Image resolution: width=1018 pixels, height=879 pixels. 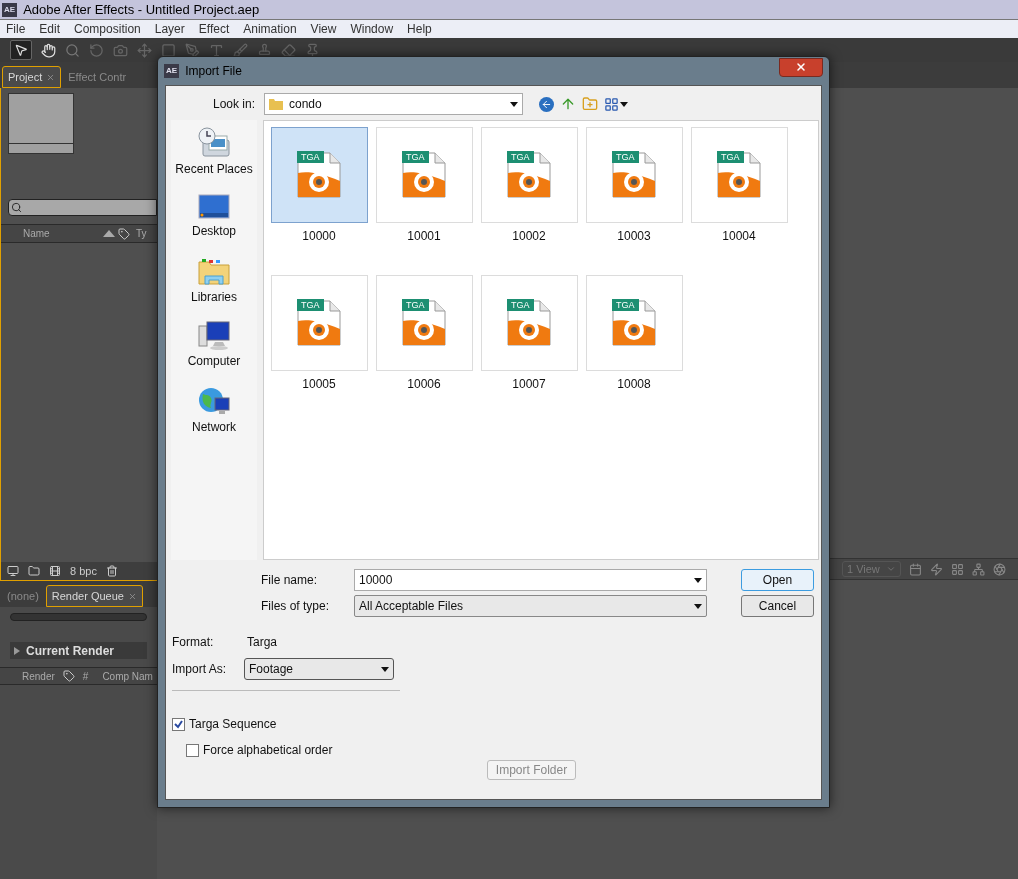 What do you see at coordinates (172, 71) in the screenshot?
I see `dialog-logo: AE` at bounding box center [172, 71].